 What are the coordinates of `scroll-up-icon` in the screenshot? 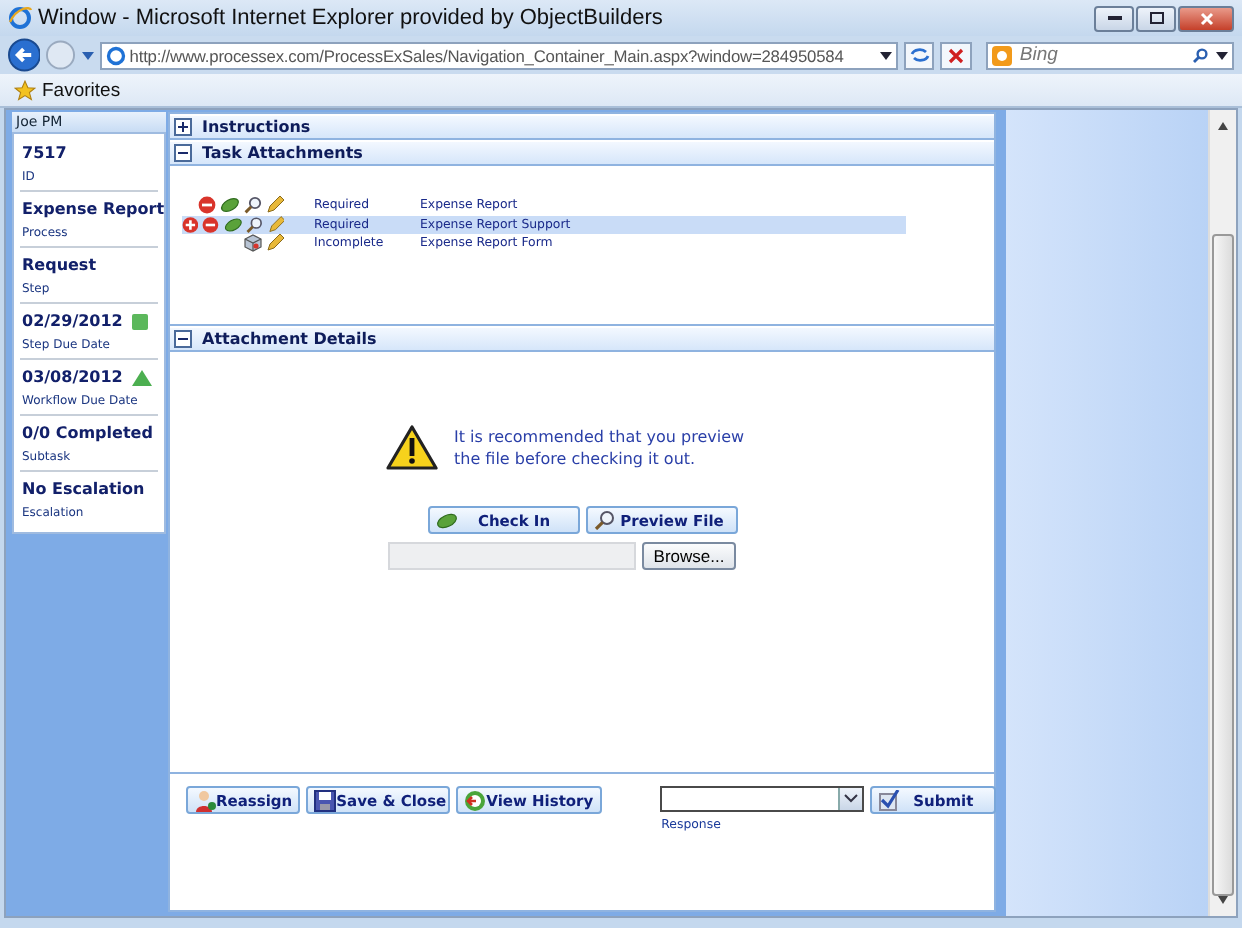 It's located at (1223, 126).